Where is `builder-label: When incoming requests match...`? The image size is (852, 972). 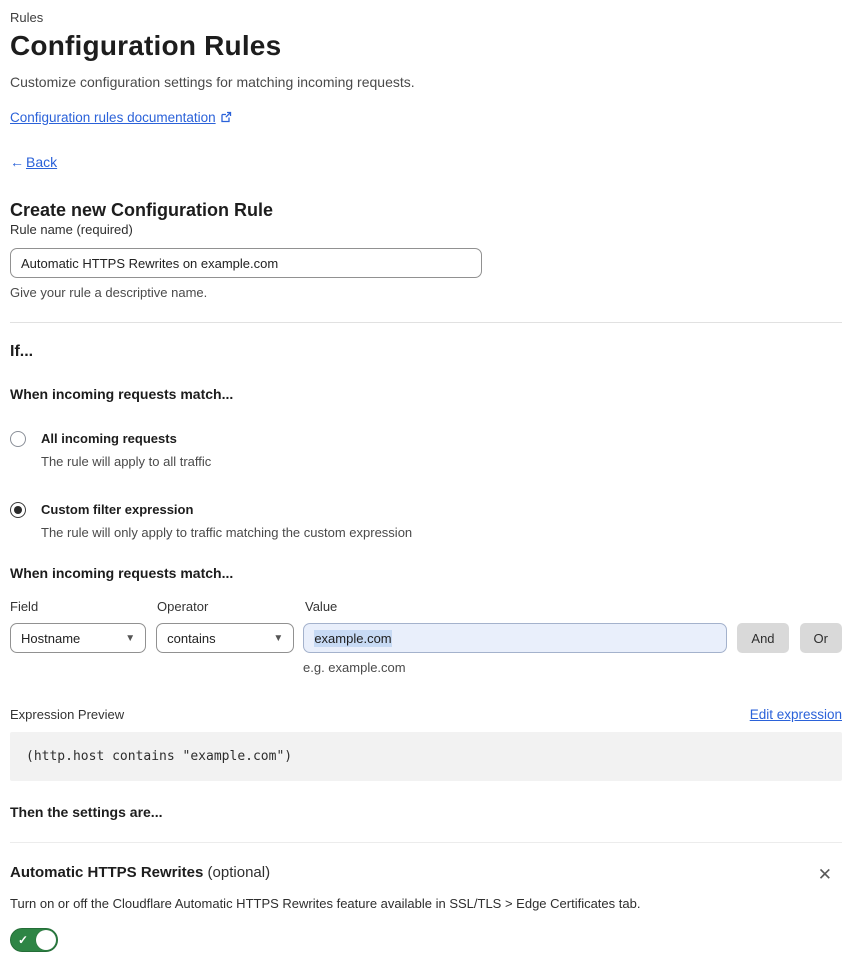
builder-label: When incoming requests match... is located at coordinates (122, 573).